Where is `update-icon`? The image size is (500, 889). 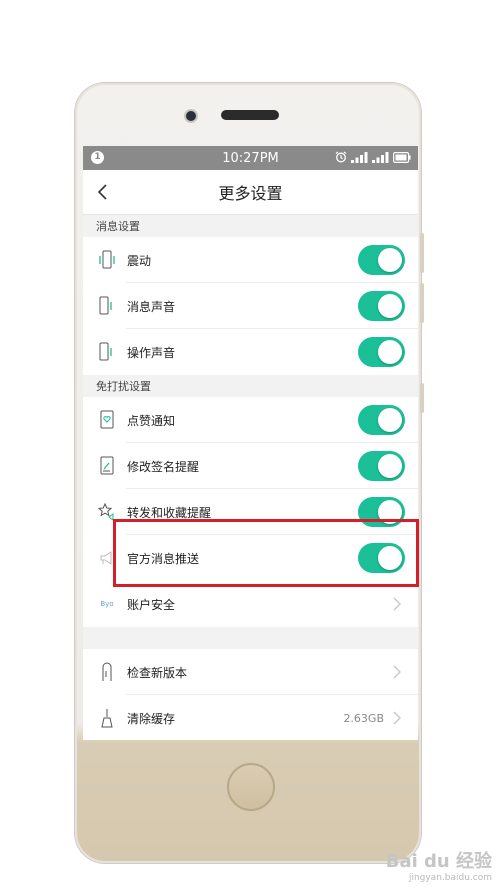
update-icon is located at coordinates (107, 672).